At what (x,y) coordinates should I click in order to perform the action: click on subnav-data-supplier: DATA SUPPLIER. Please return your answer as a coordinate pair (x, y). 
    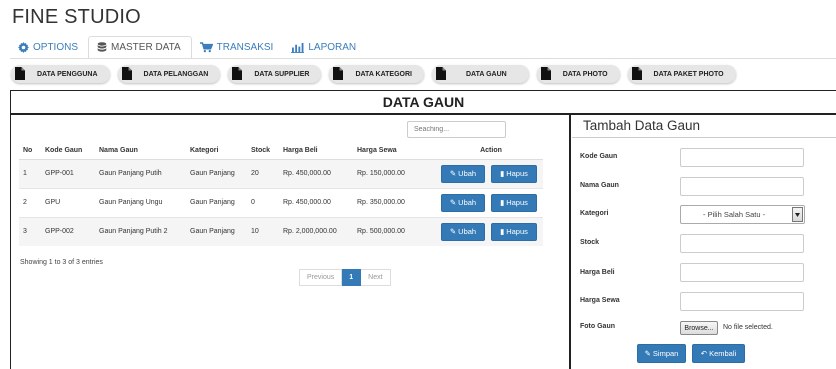
    Looking at the image, I should click on (275, 74).